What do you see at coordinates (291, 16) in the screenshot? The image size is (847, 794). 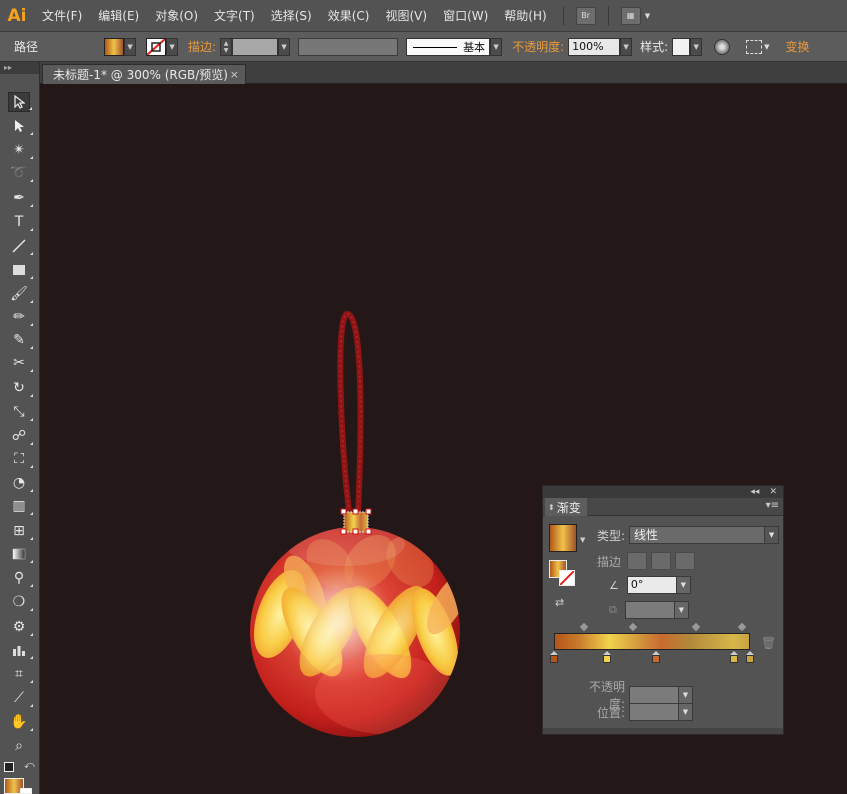 I see `menu-select: 选择(S)` at bounding box center [291, 16].